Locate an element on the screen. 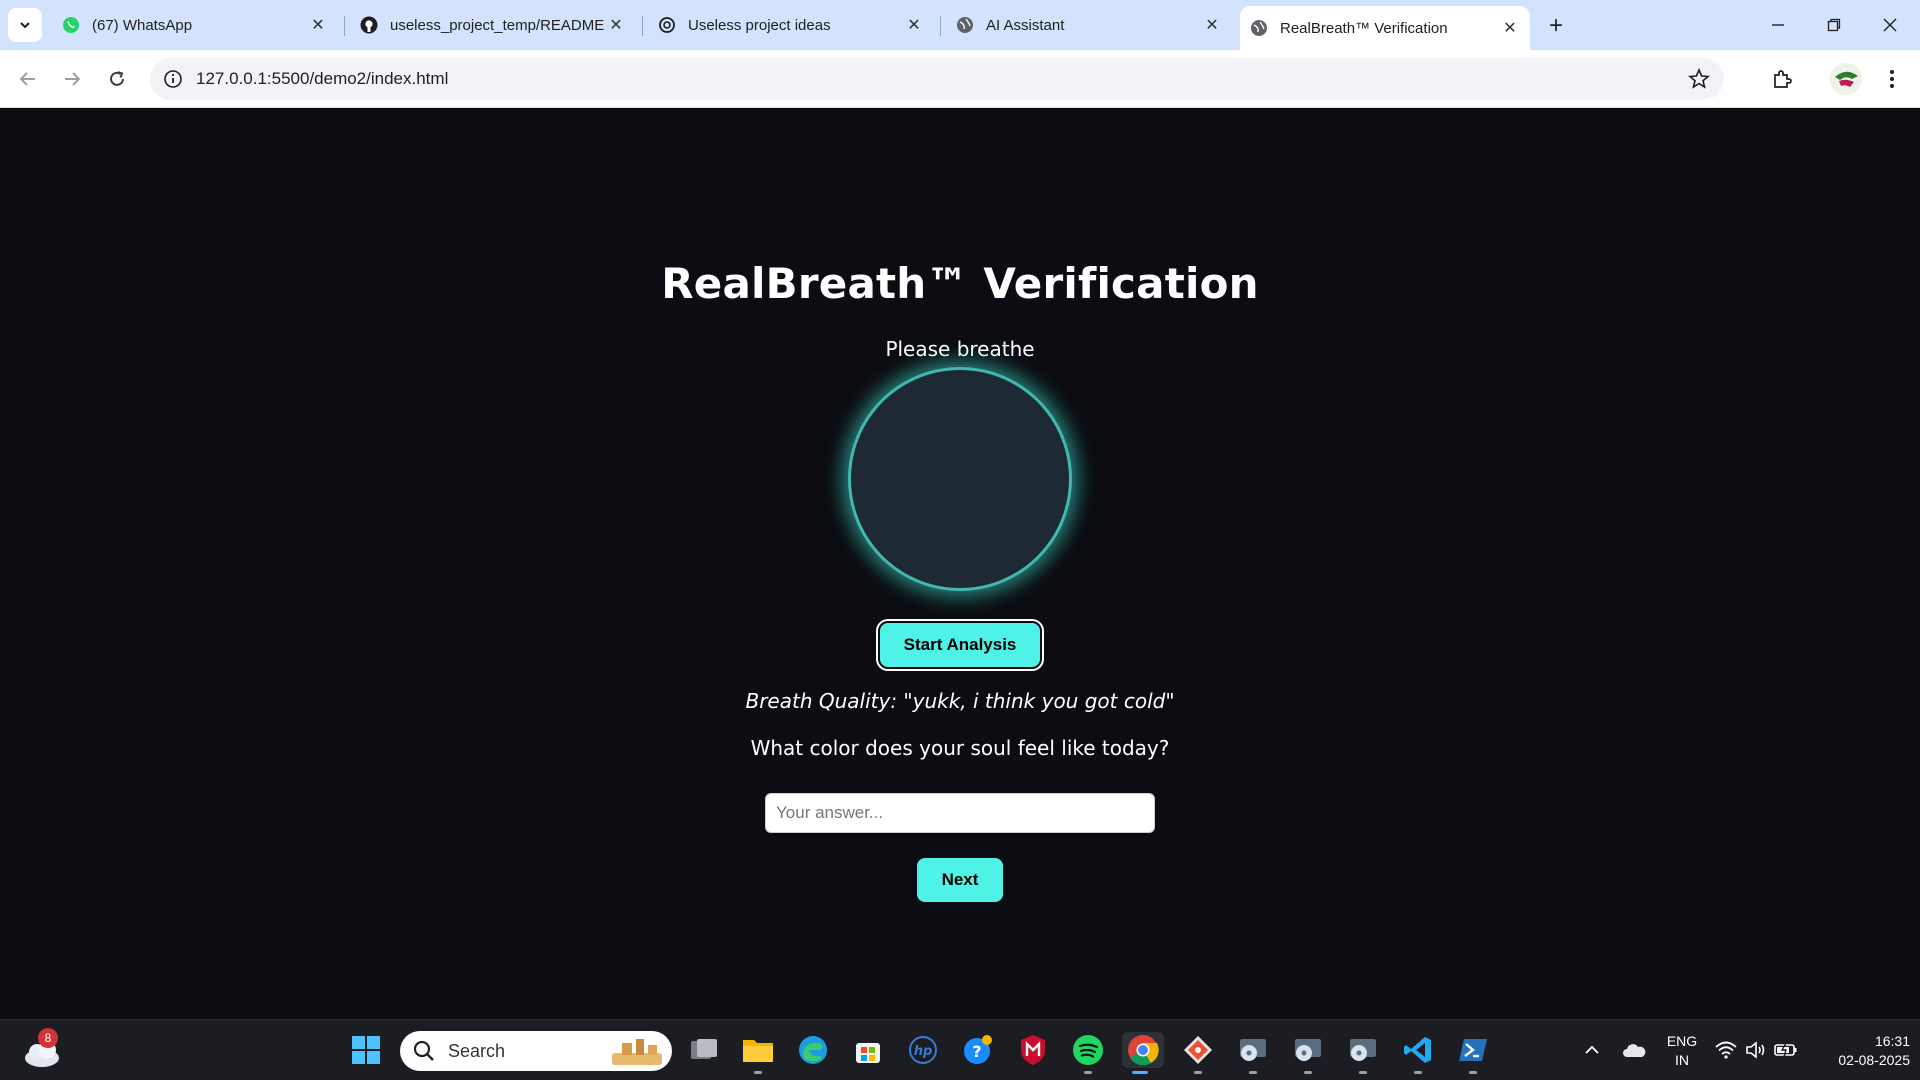 The height and width of the screenshot is (1080, 1920). start-button is located at coordinates (366, 1050).